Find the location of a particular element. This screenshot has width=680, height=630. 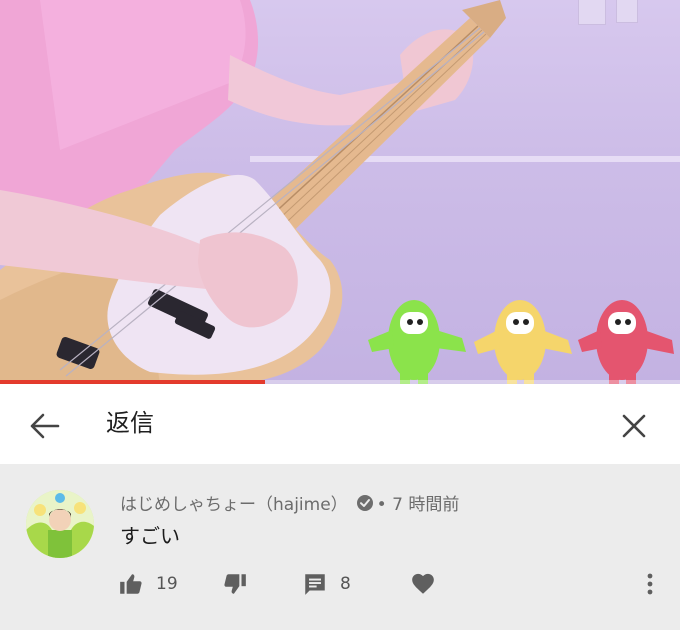

replies-button: 8 is located at coordinates (326, 584).